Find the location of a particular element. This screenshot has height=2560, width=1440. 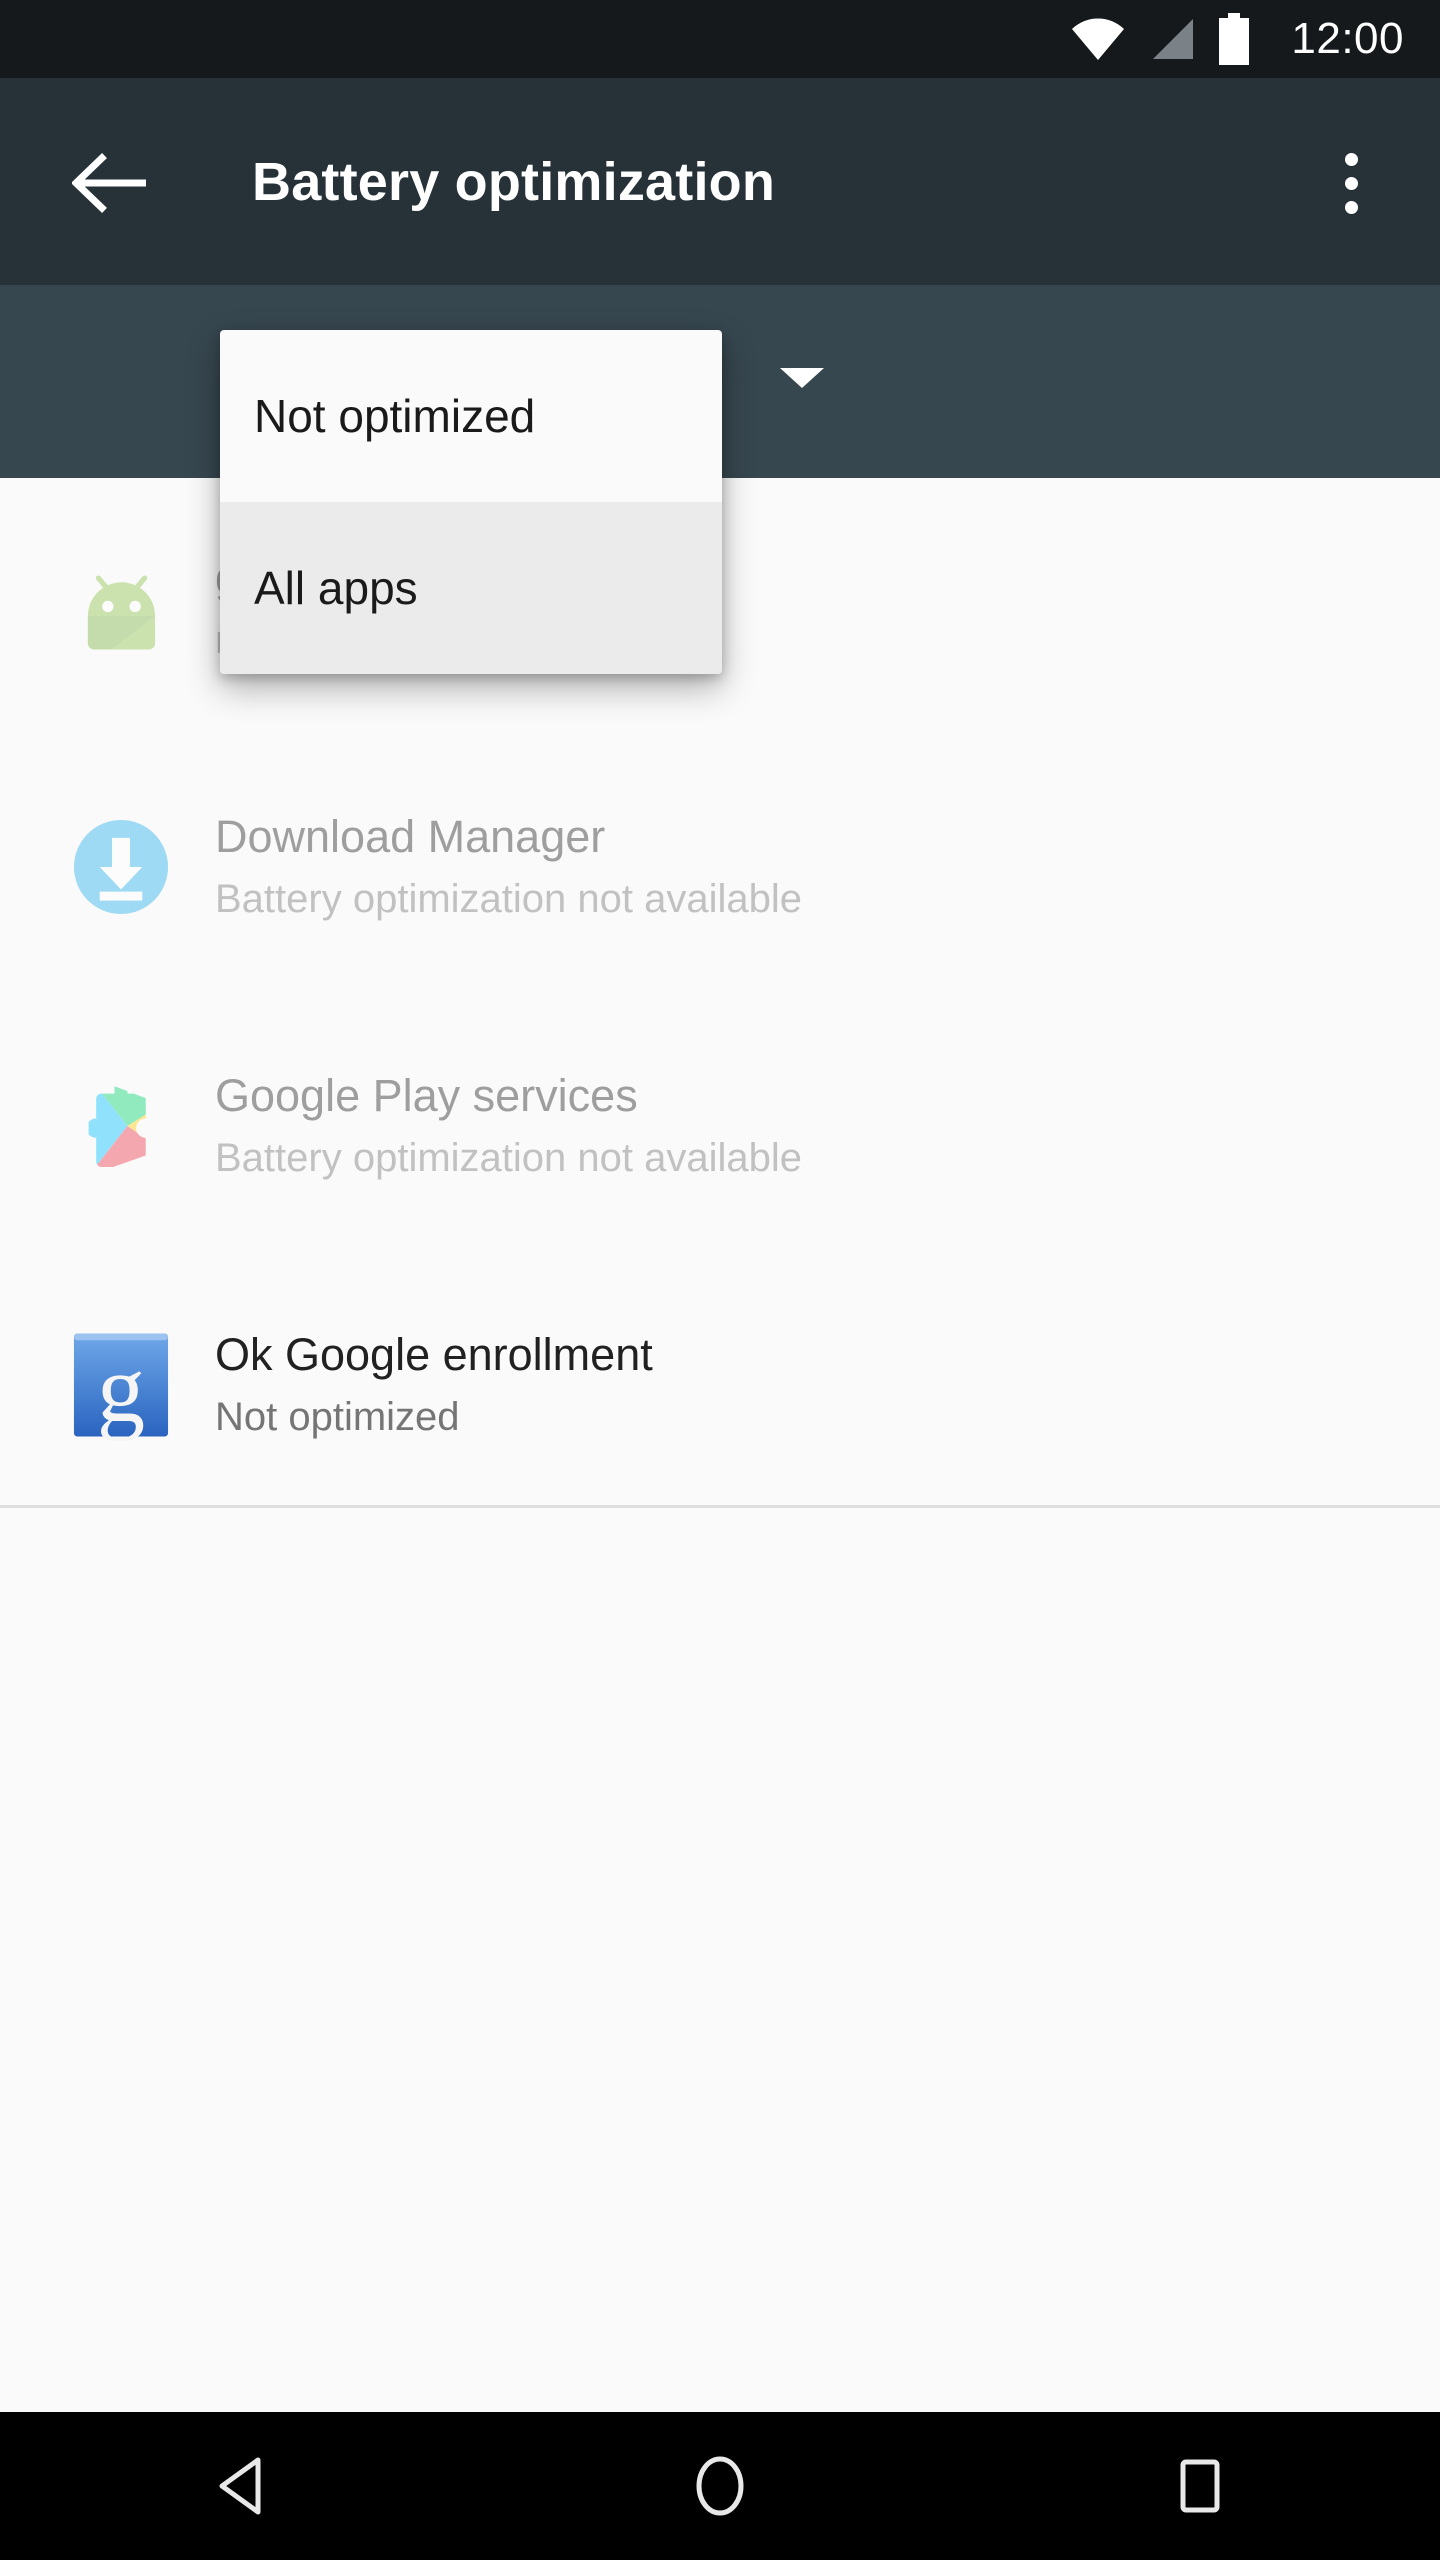

list-item-subtitle: Not optimized is located at coordinates (337, 1416).